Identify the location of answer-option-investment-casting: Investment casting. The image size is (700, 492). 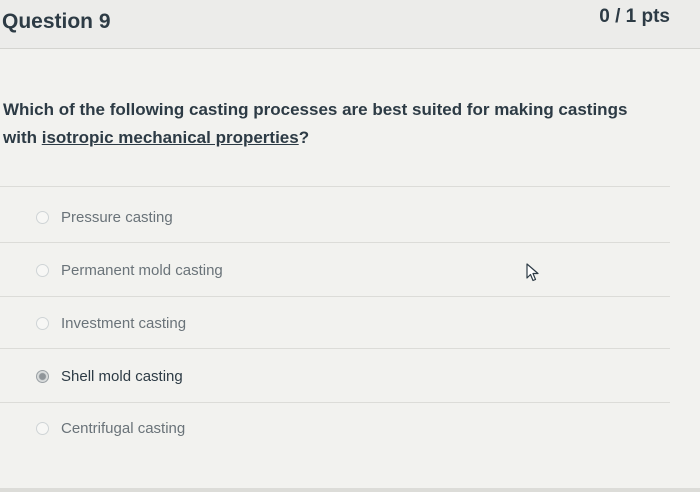
(111, 323).